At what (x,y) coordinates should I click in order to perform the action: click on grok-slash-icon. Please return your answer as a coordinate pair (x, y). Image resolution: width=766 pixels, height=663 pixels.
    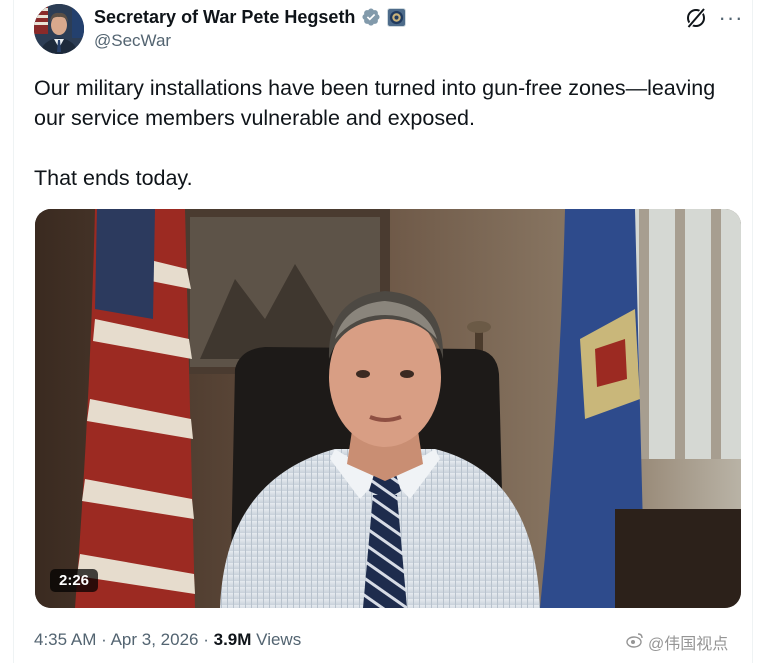
    Looking at the image, I should click on (696, 18).